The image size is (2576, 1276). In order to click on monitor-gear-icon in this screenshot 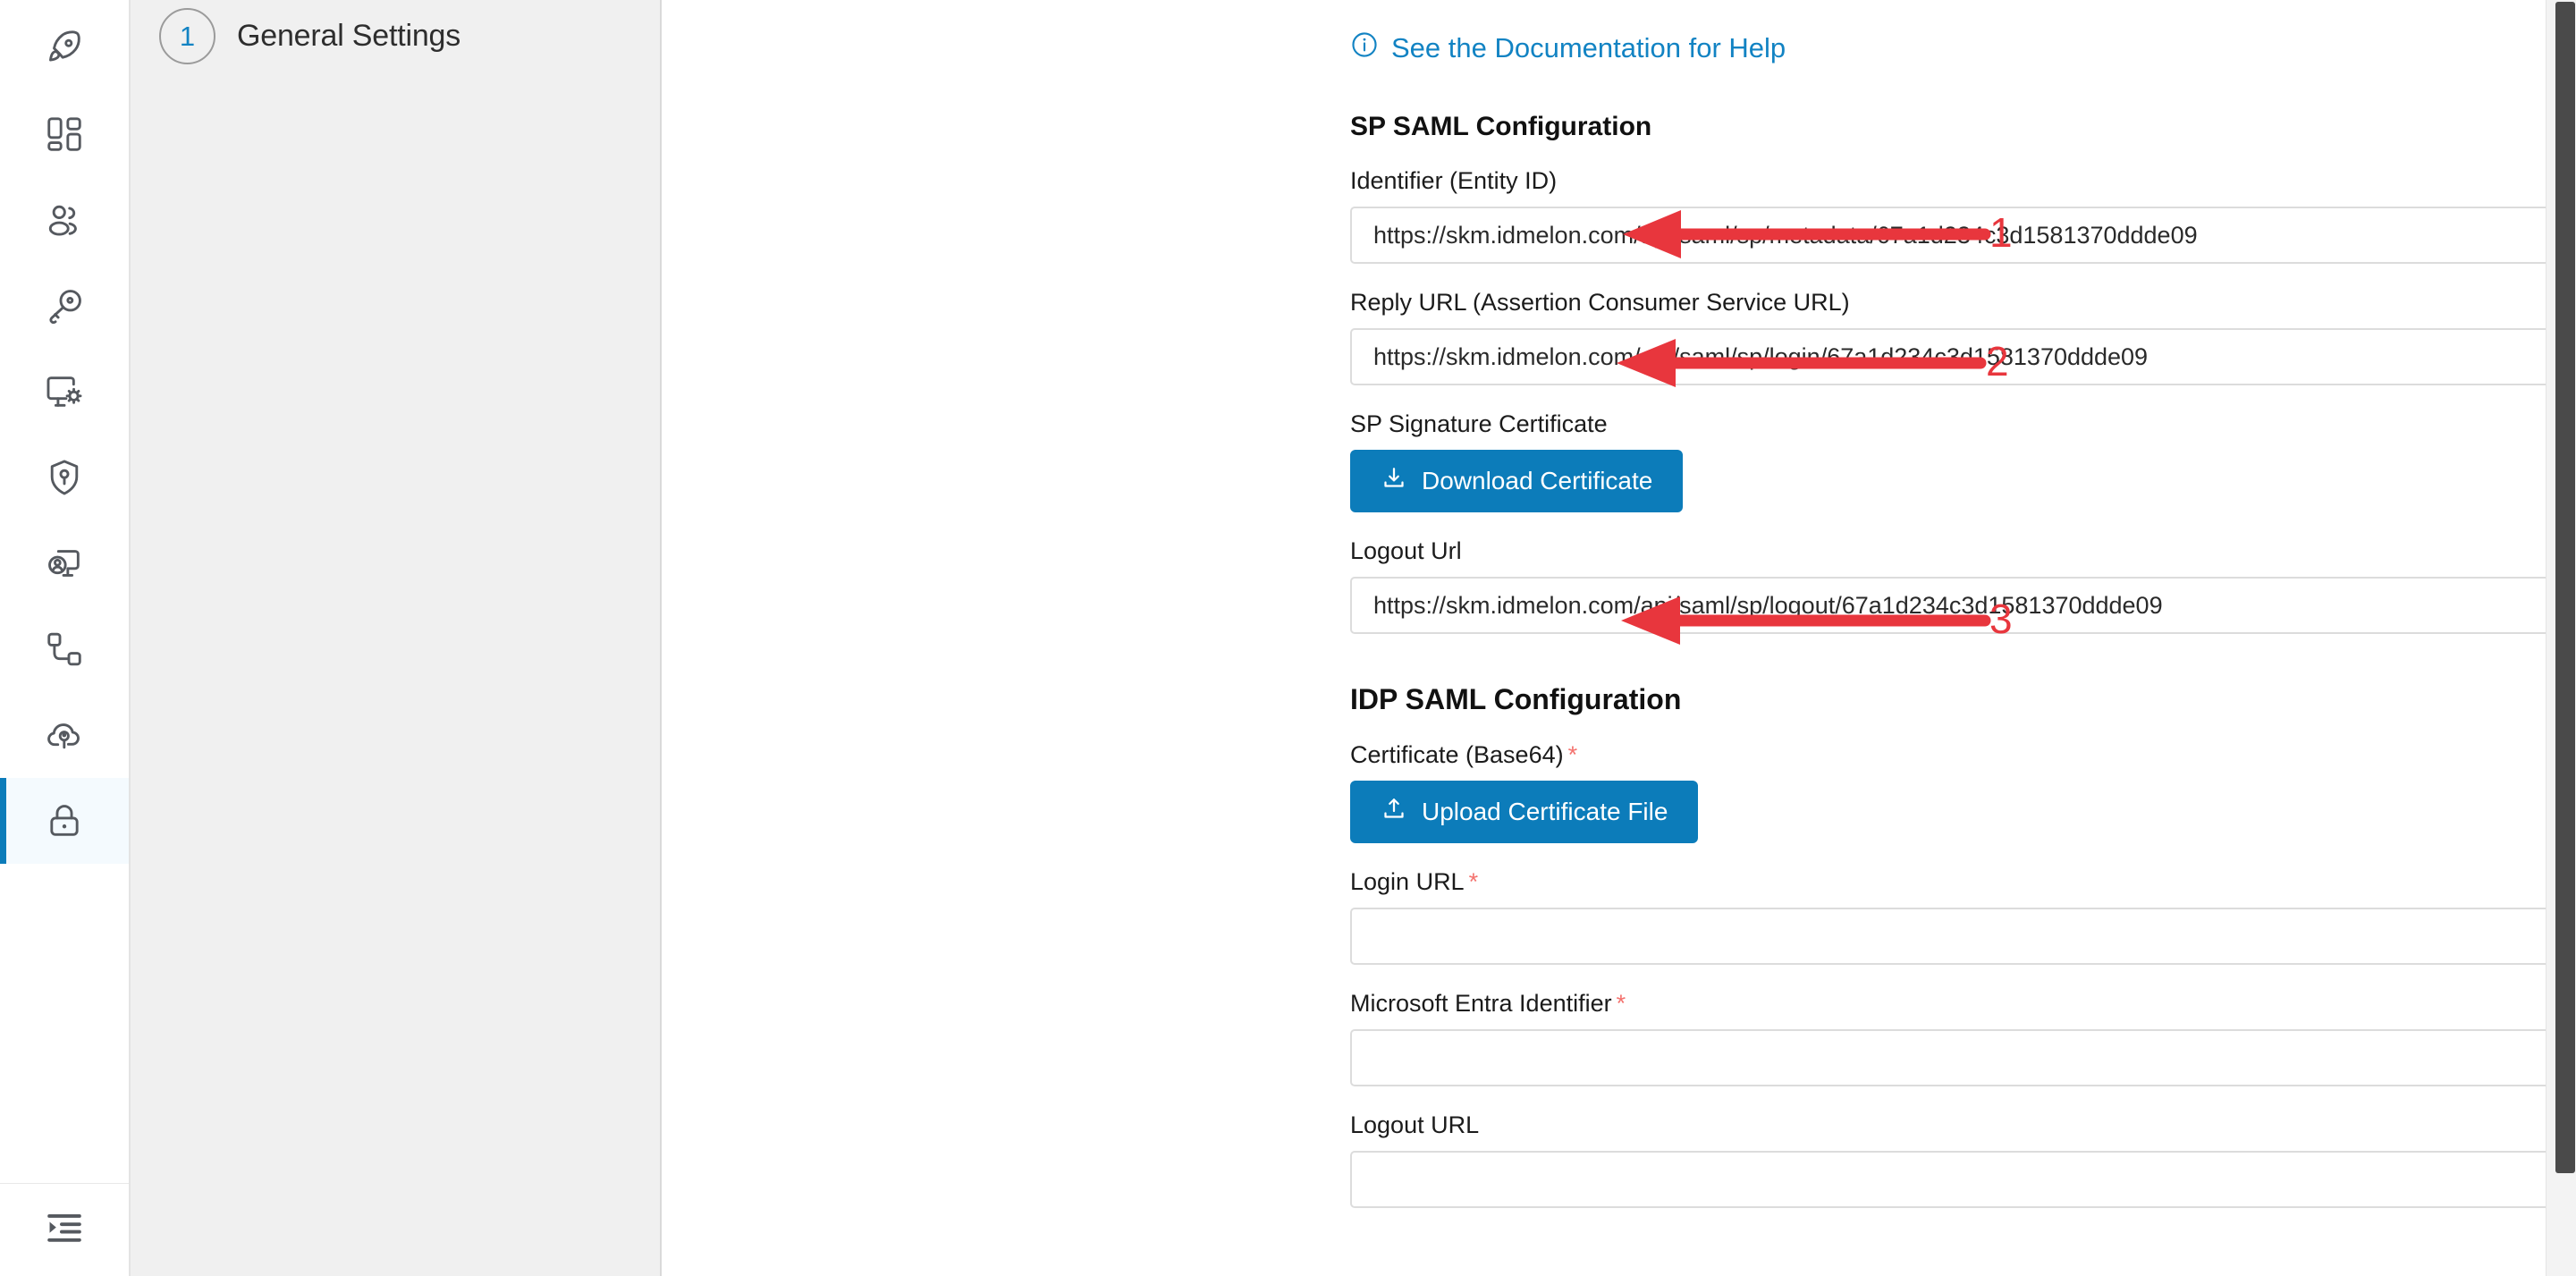, I will do `click(64, 391)`.